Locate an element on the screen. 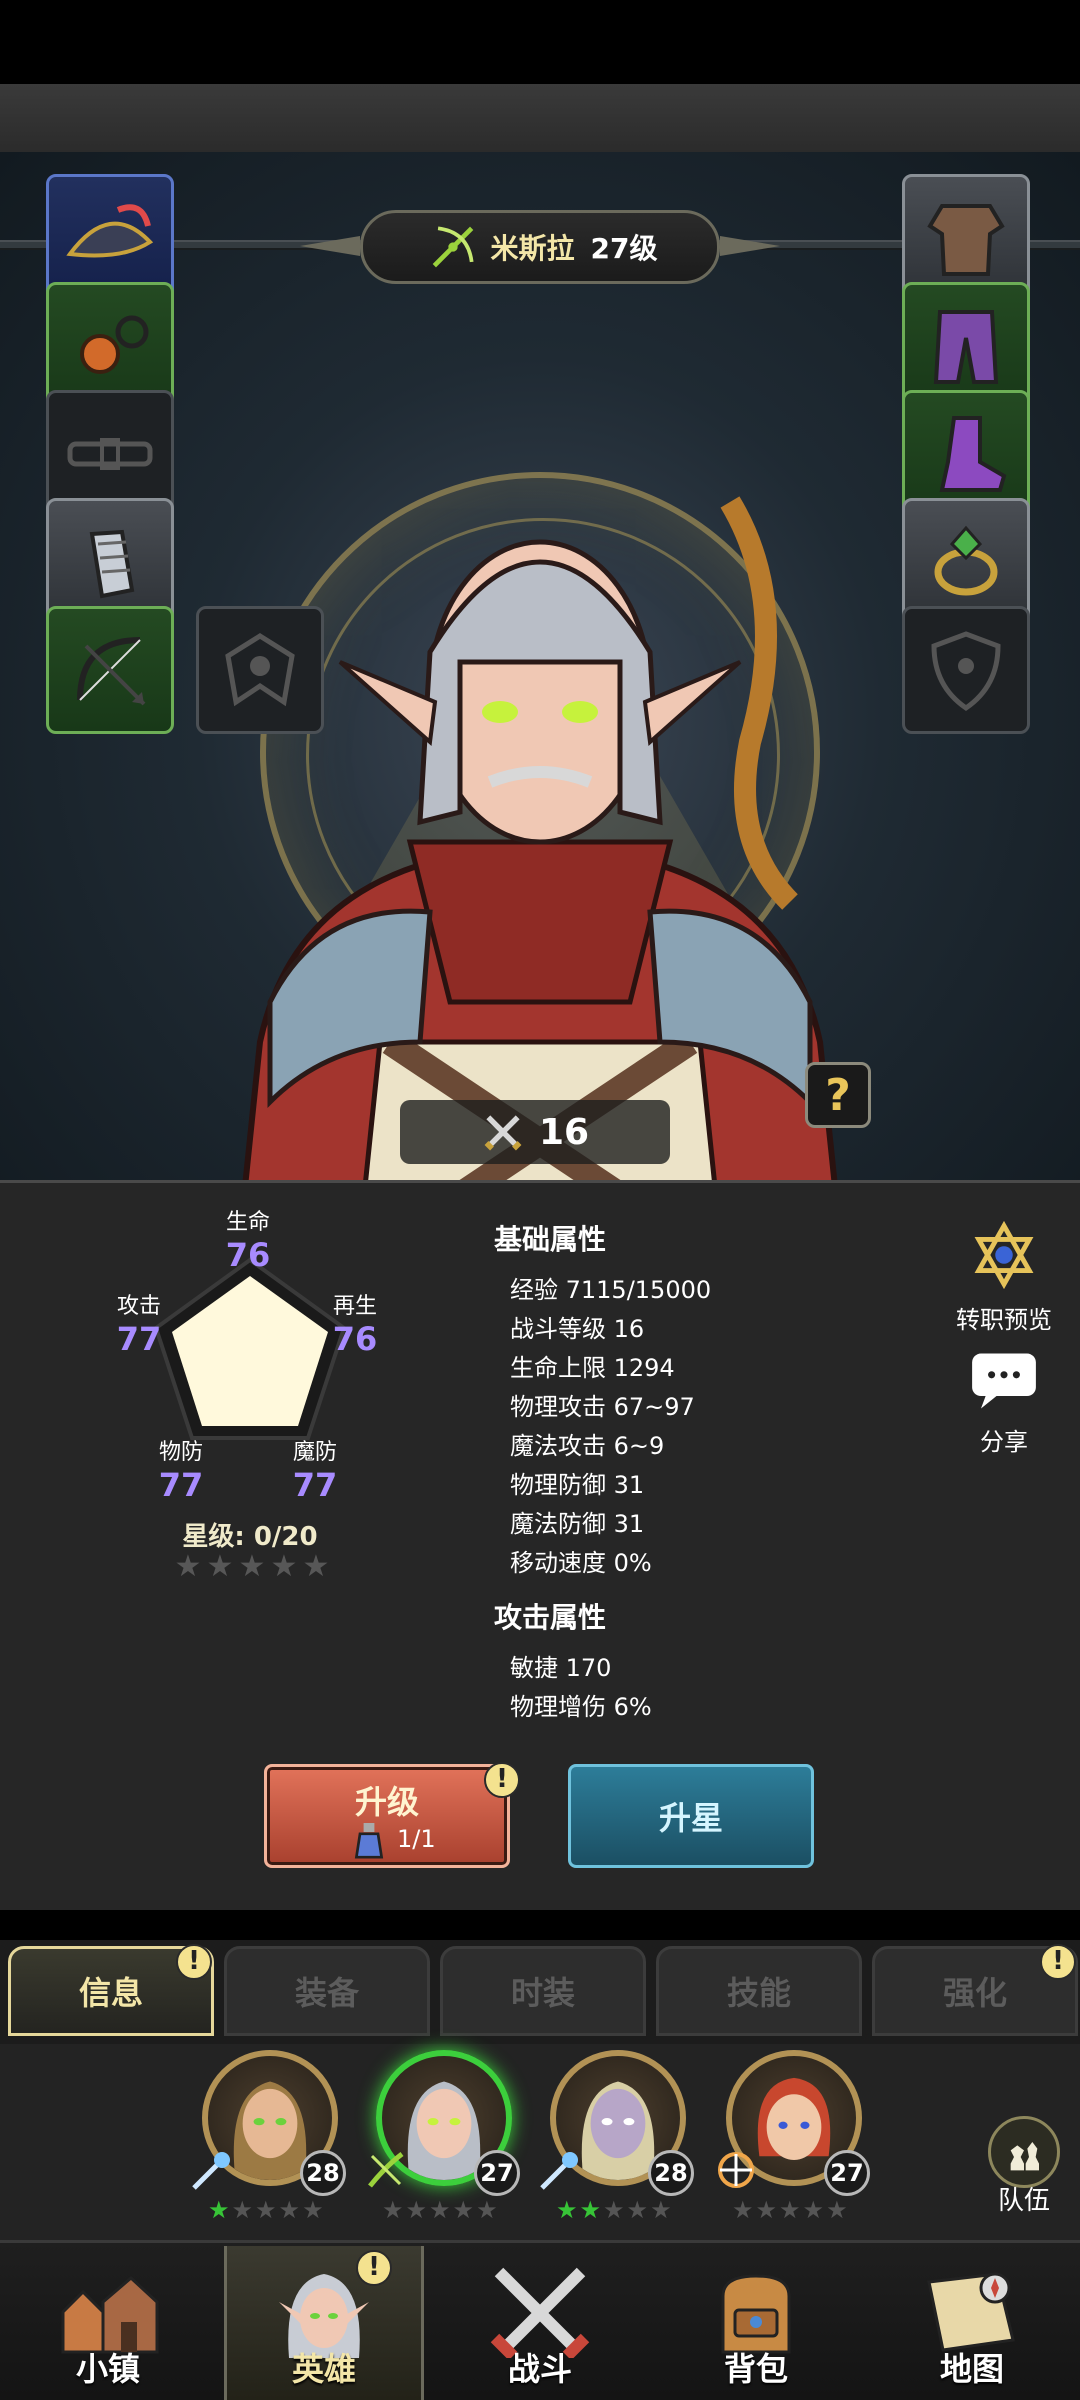 This screenshot has height=2400, width=1080. star-up-label: 升星 is located at coordinates (690, 1818).